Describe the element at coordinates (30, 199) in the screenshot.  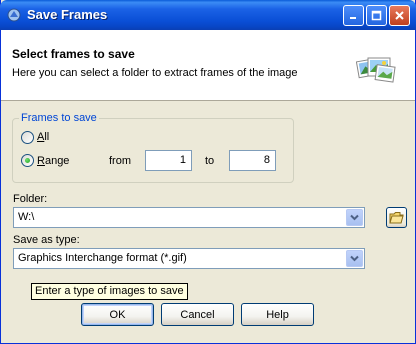
I see `folder-label: Folder:` at that location.